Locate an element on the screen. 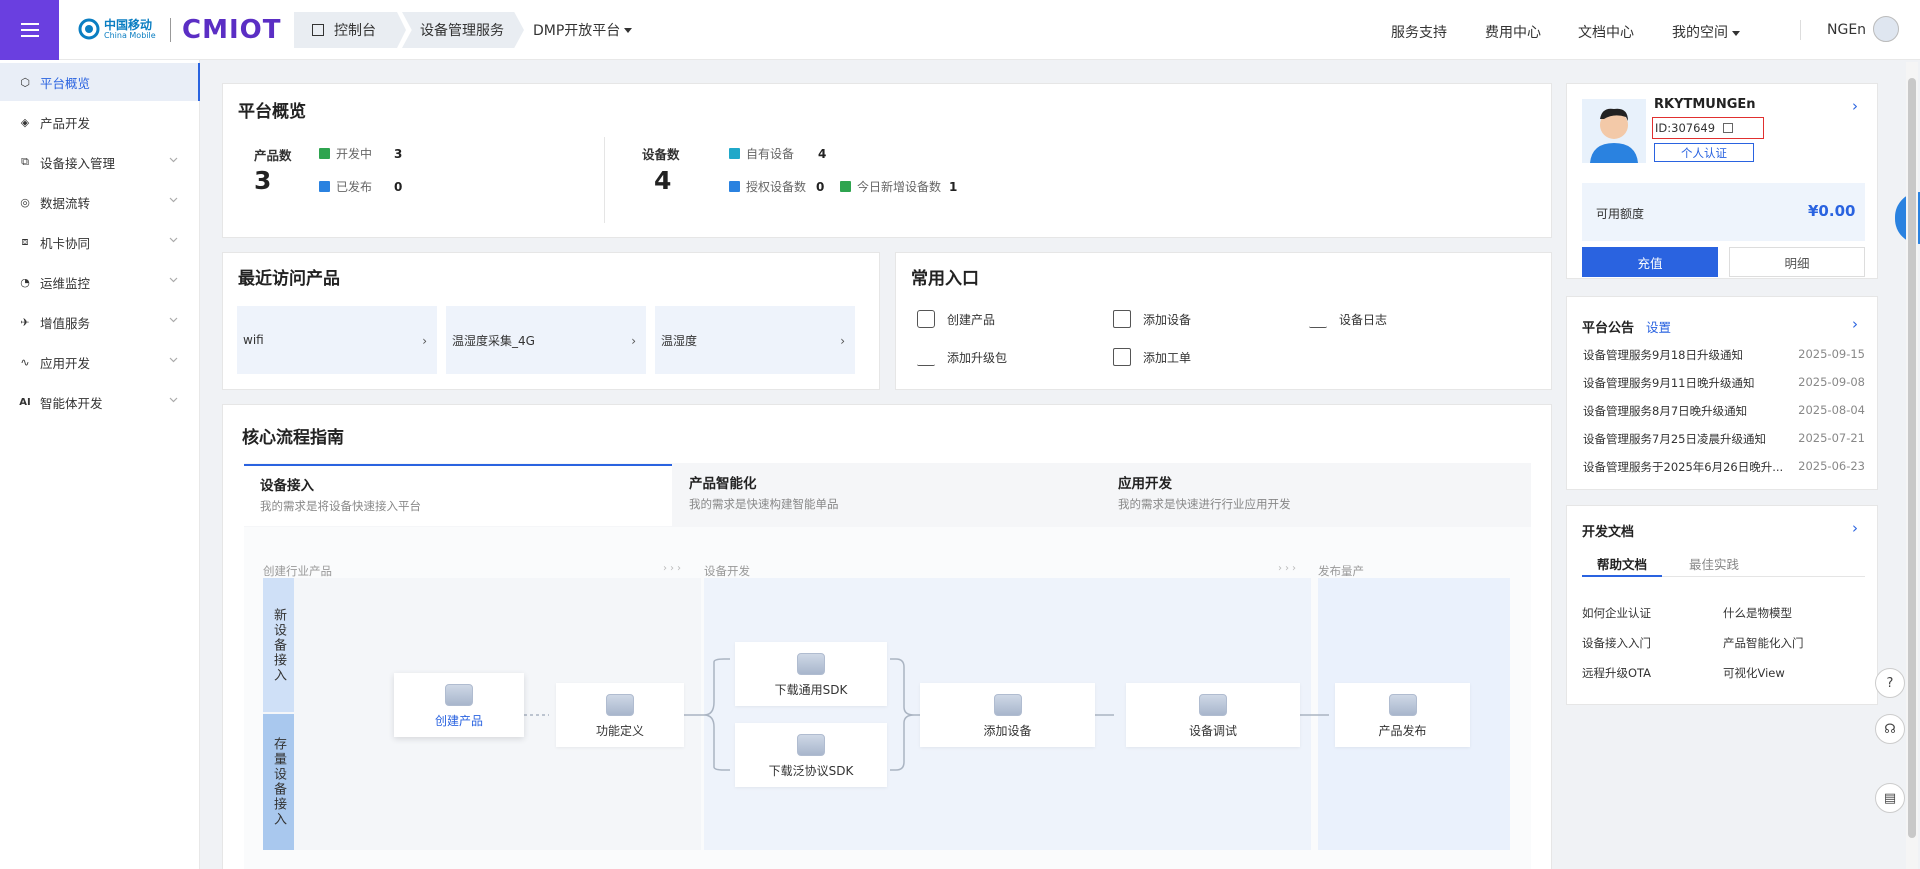 Image resolution: width=1920 pixels, height=869 pixels. notice-setting-link: 设置 is located at coordinates (1658, 326).